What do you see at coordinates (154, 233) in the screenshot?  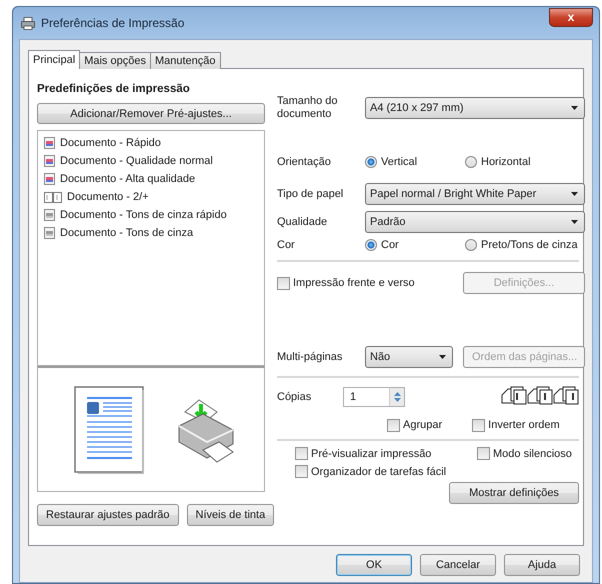 I see `preset-item: Documento - Tons de cinza` at bounding box center [154, 233].